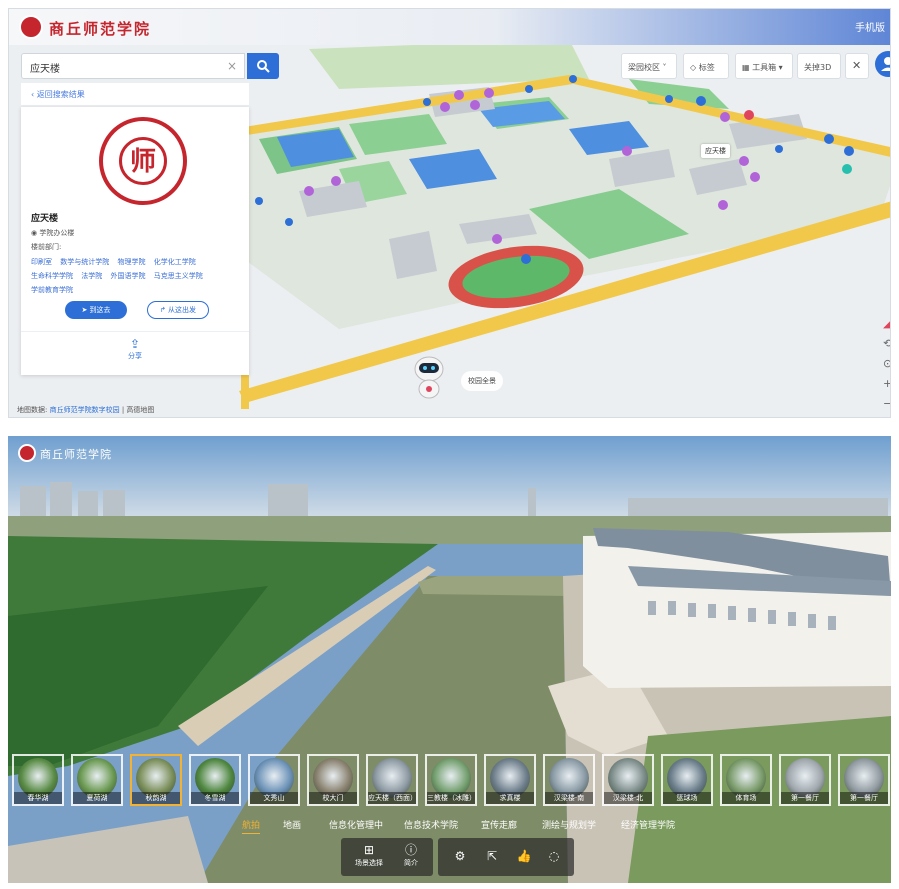  What do you see at coordinates (764, 66) in the screenshot?
I see `toolbox-dropdown: ▦ 工具箱 ▾` at bounding box center [764, 66].